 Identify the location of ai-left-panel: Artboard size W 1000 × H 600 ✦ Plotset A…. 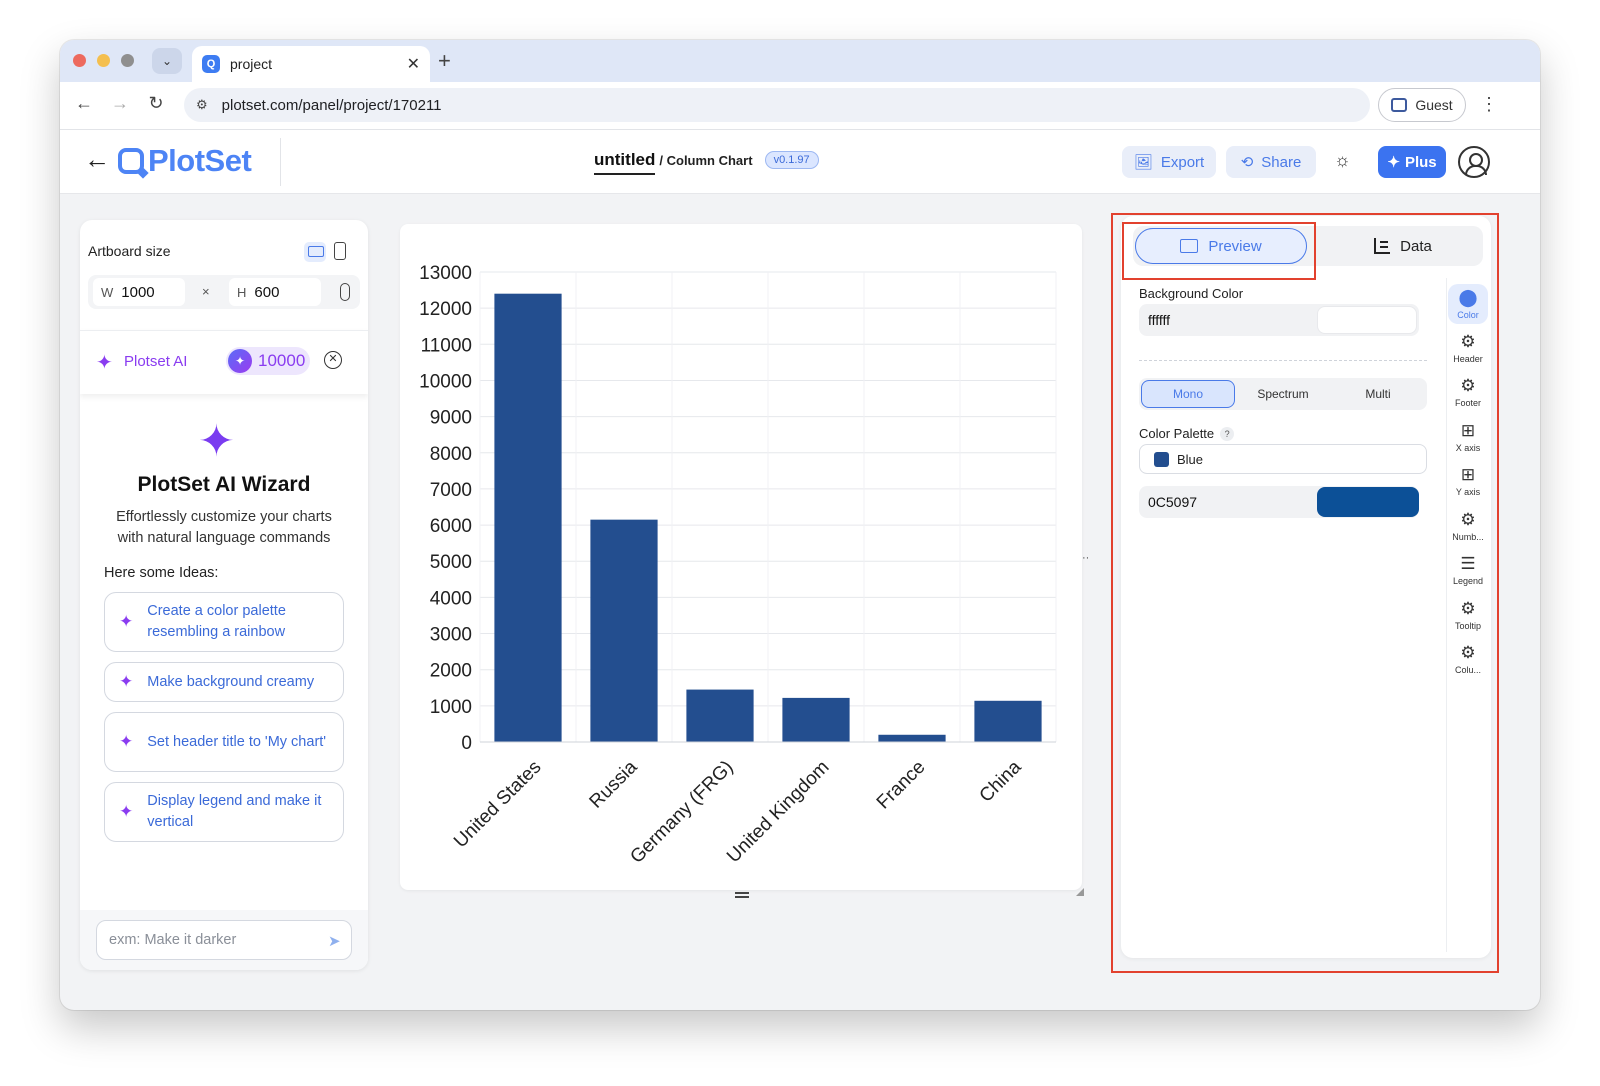
(224, 595).